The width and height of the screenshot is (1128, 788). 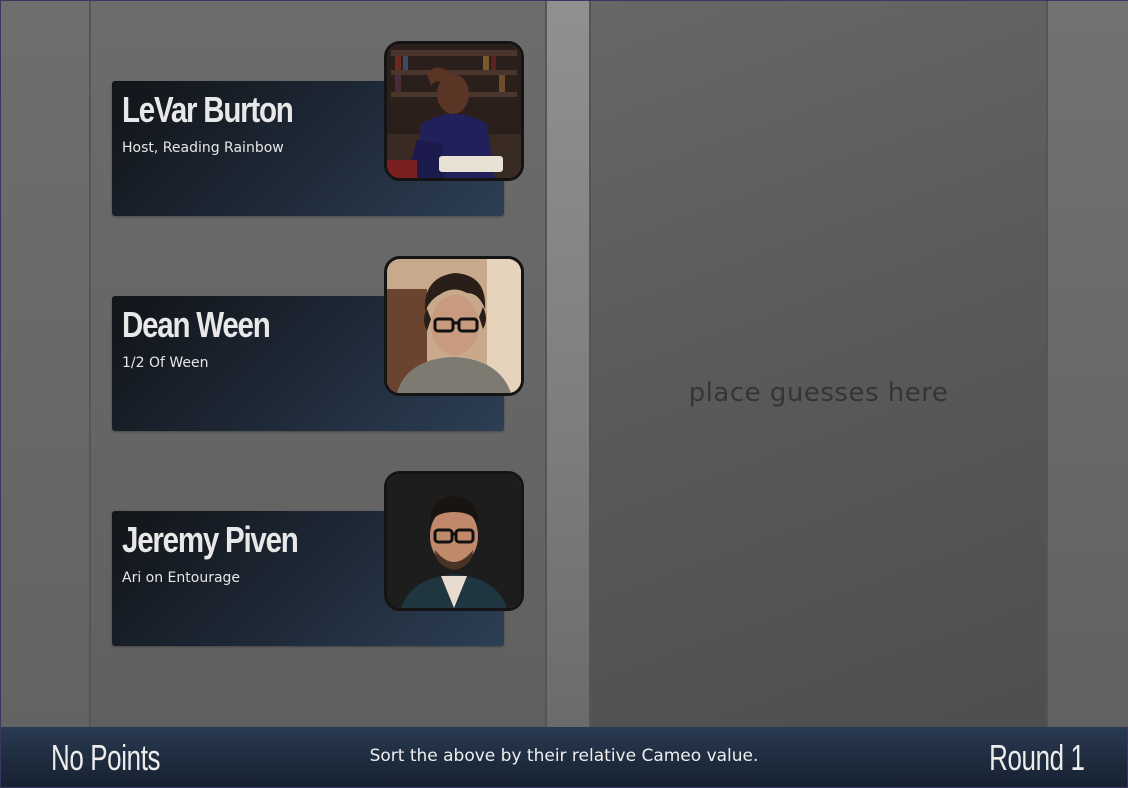 What do you see at coordinates (181, 578) in the screenshot?
I see `card-description: Ari on Entourage` at bounding box center [181, 578].